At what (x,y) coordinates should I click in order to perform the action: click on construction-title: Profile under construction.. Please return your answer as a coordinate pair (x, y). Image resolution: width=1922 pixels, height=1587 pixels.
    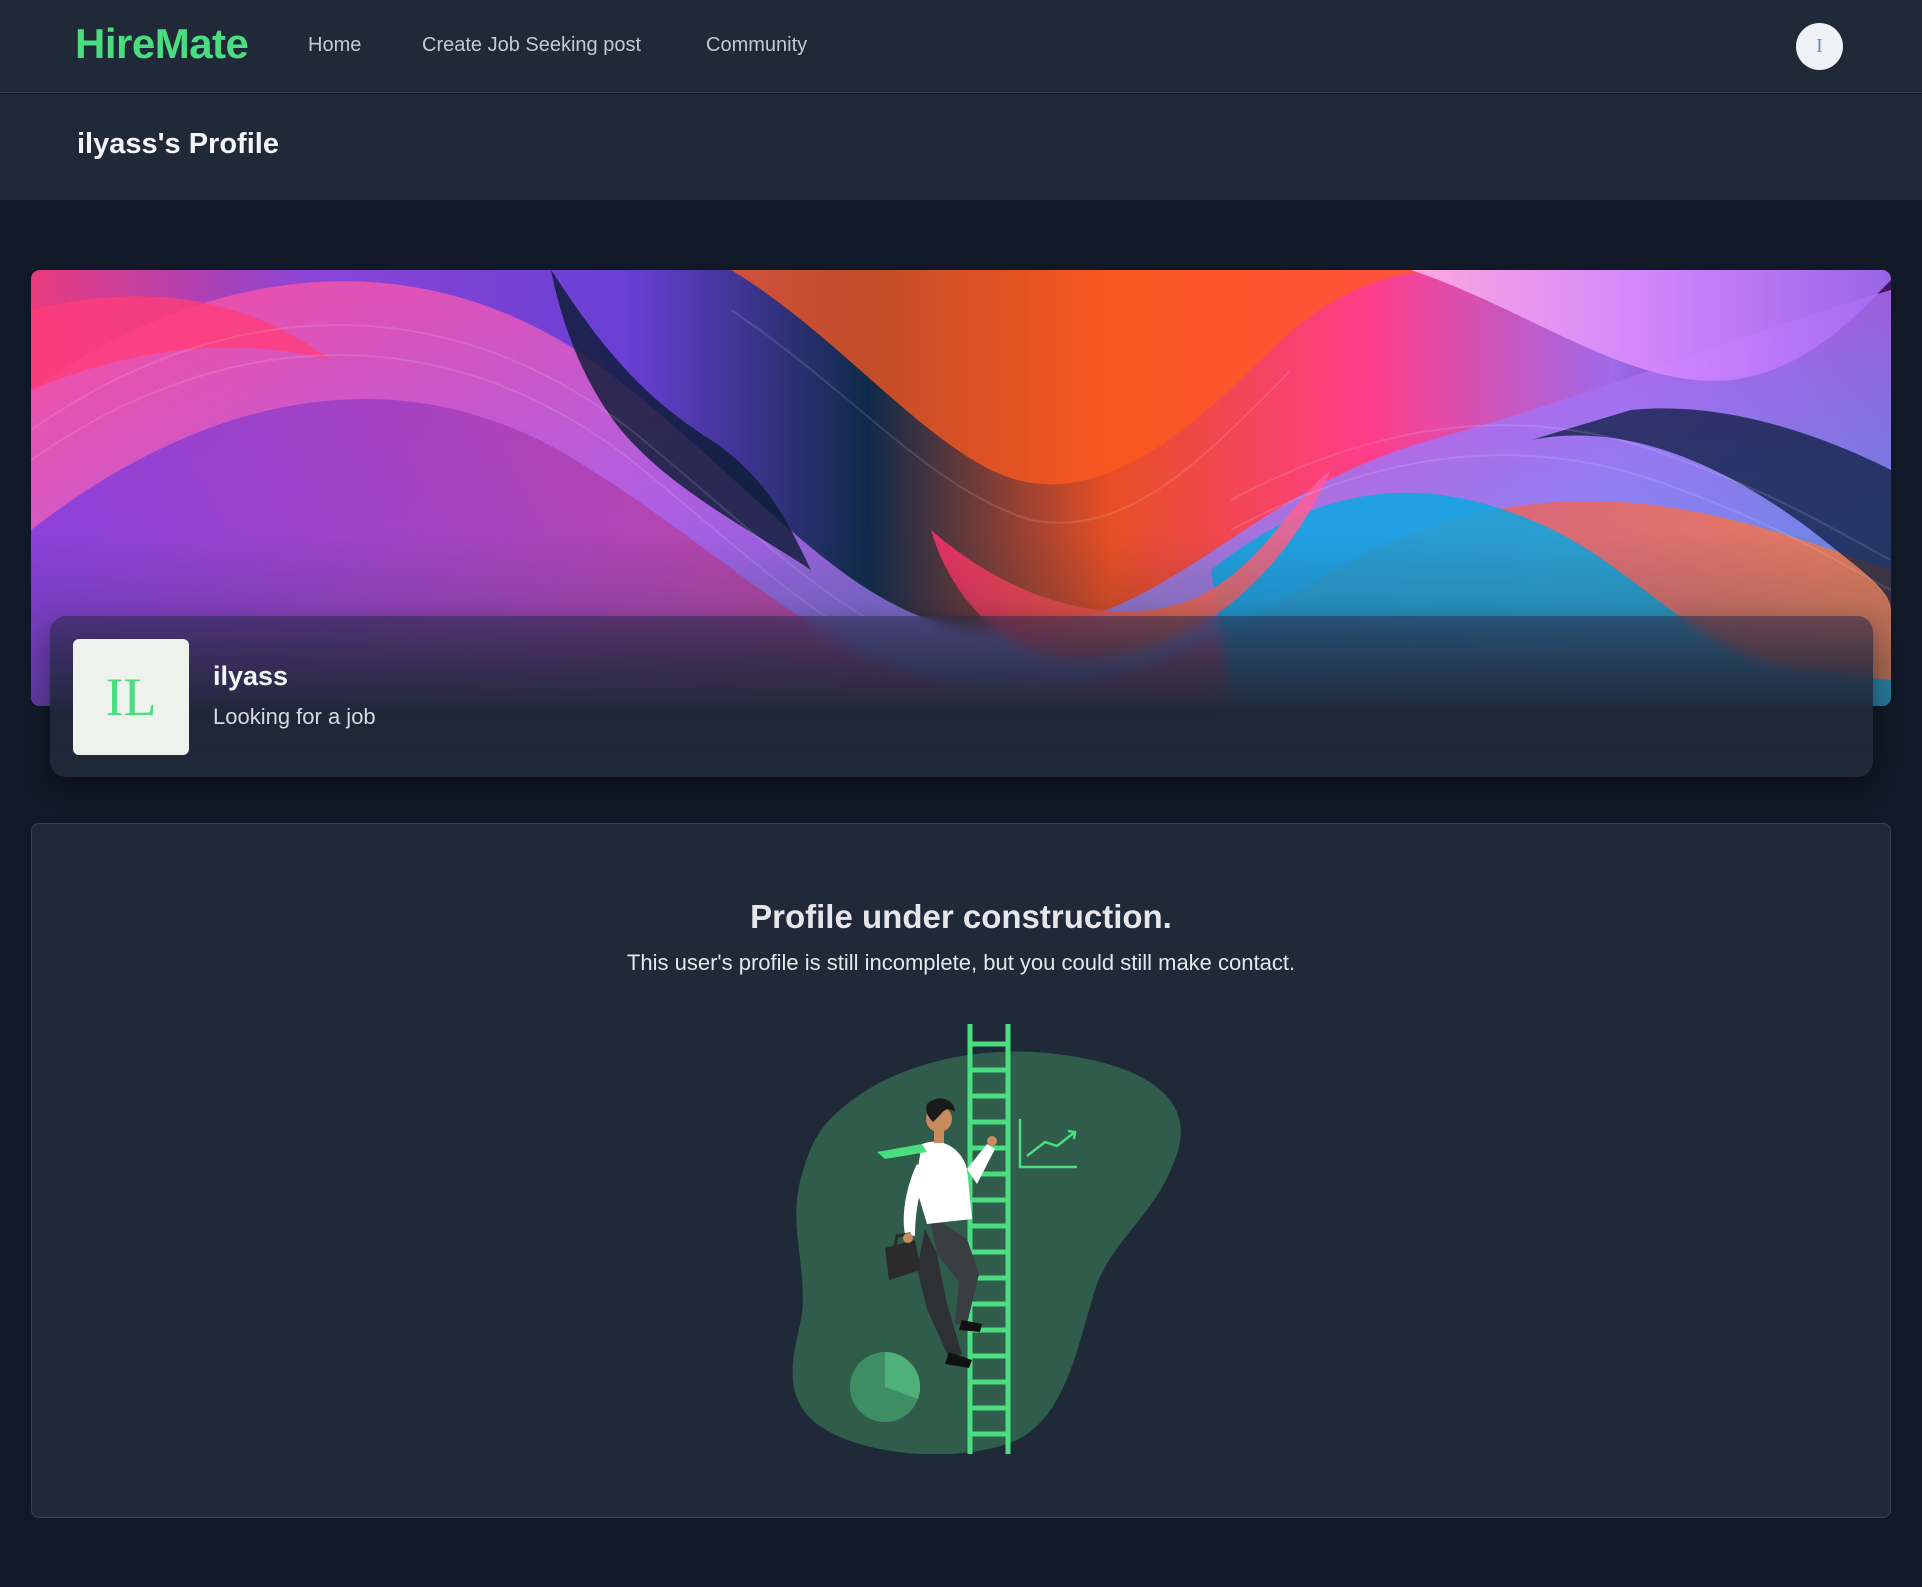
    Looking at the image, I should click on (961, 916).